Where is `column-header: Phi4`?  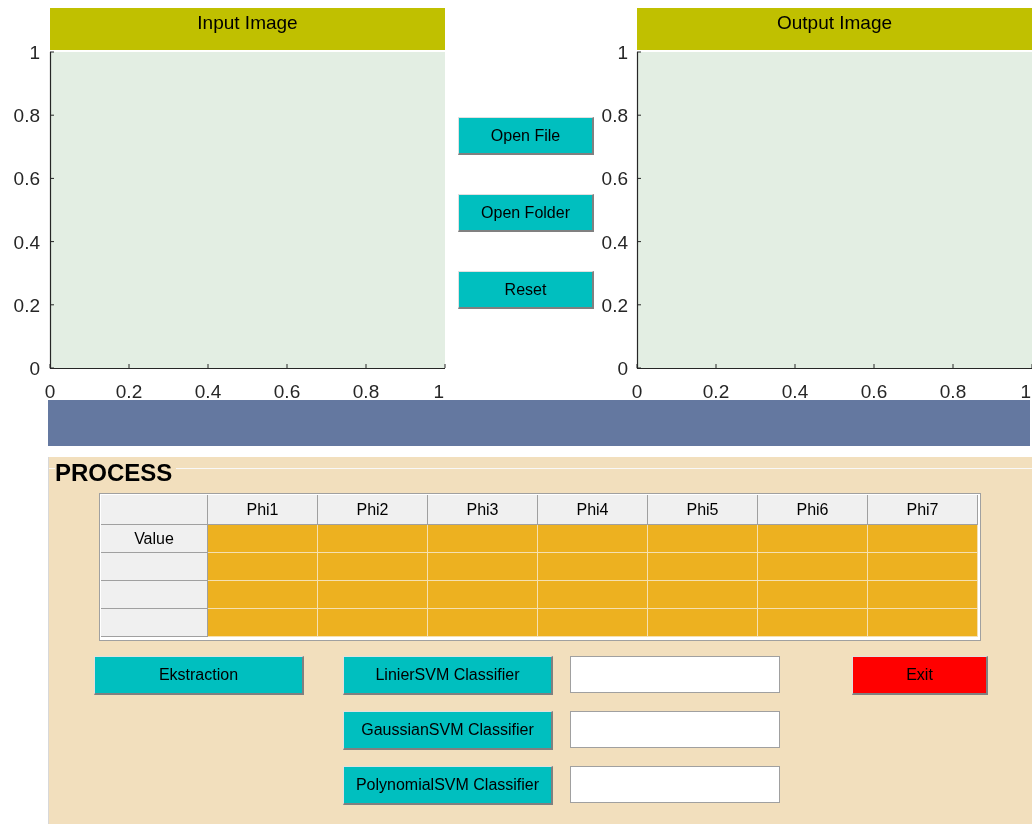
column-header: Phi4 is located at coordinates (593, 510).